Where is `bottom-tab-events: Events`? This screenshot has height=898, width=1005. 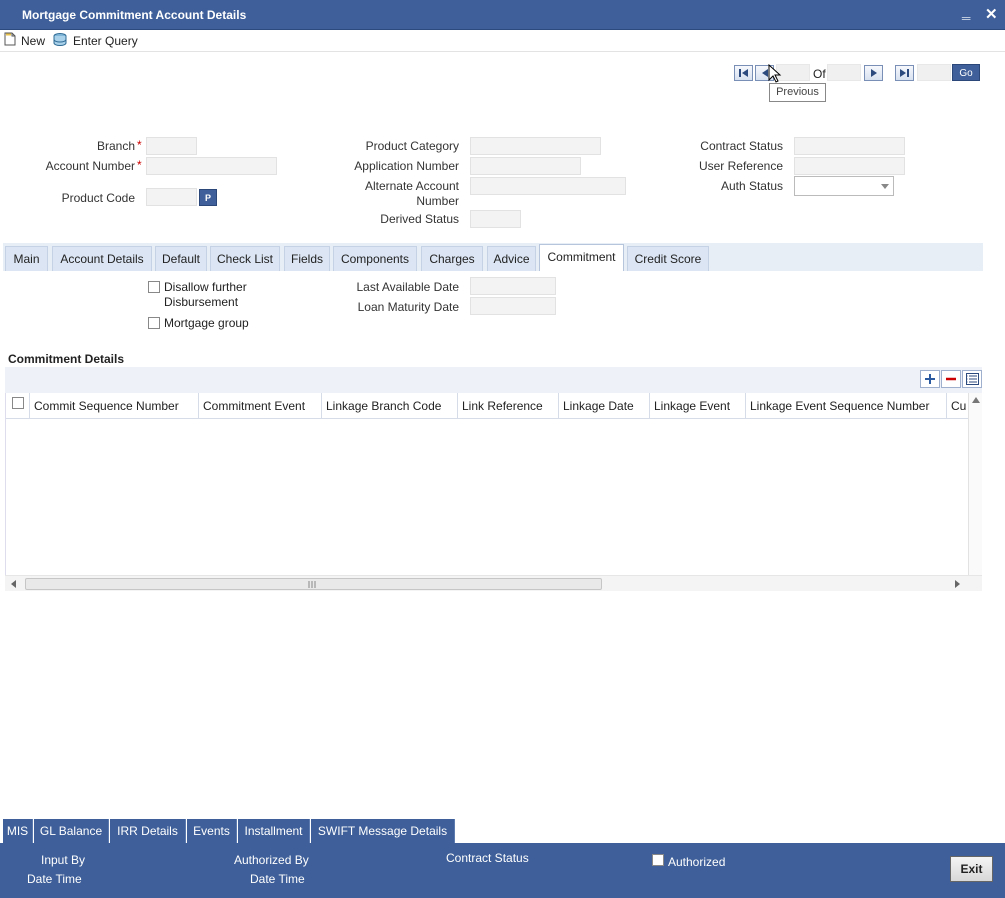
bottom-tab-events: Events is located at coordinates (212, 831).